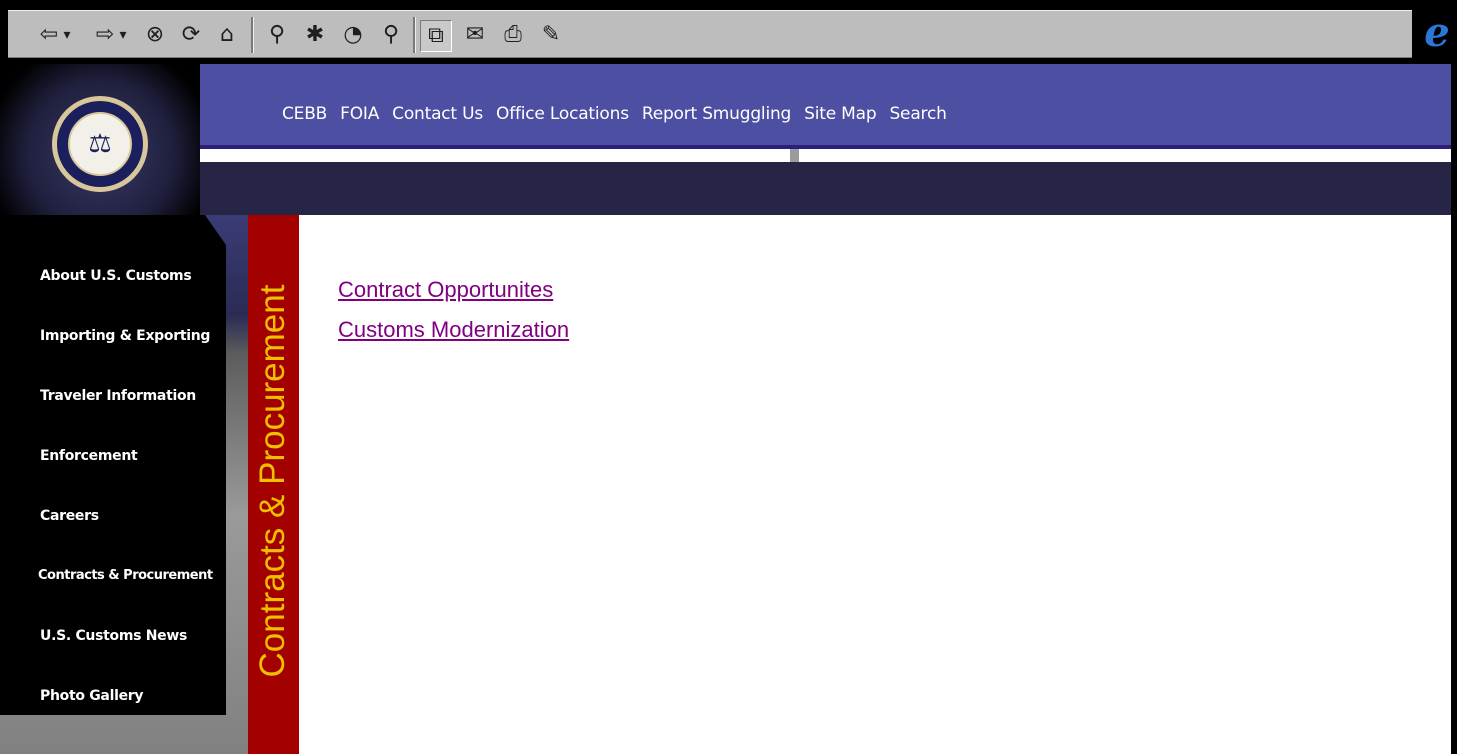 The height and width of the screenshot is (754, 1457). What do you see at coordinates (562, 114) in the screenshot?
I see `nav-link-office-locations: Office Locations` at bounding box center [562, 114].